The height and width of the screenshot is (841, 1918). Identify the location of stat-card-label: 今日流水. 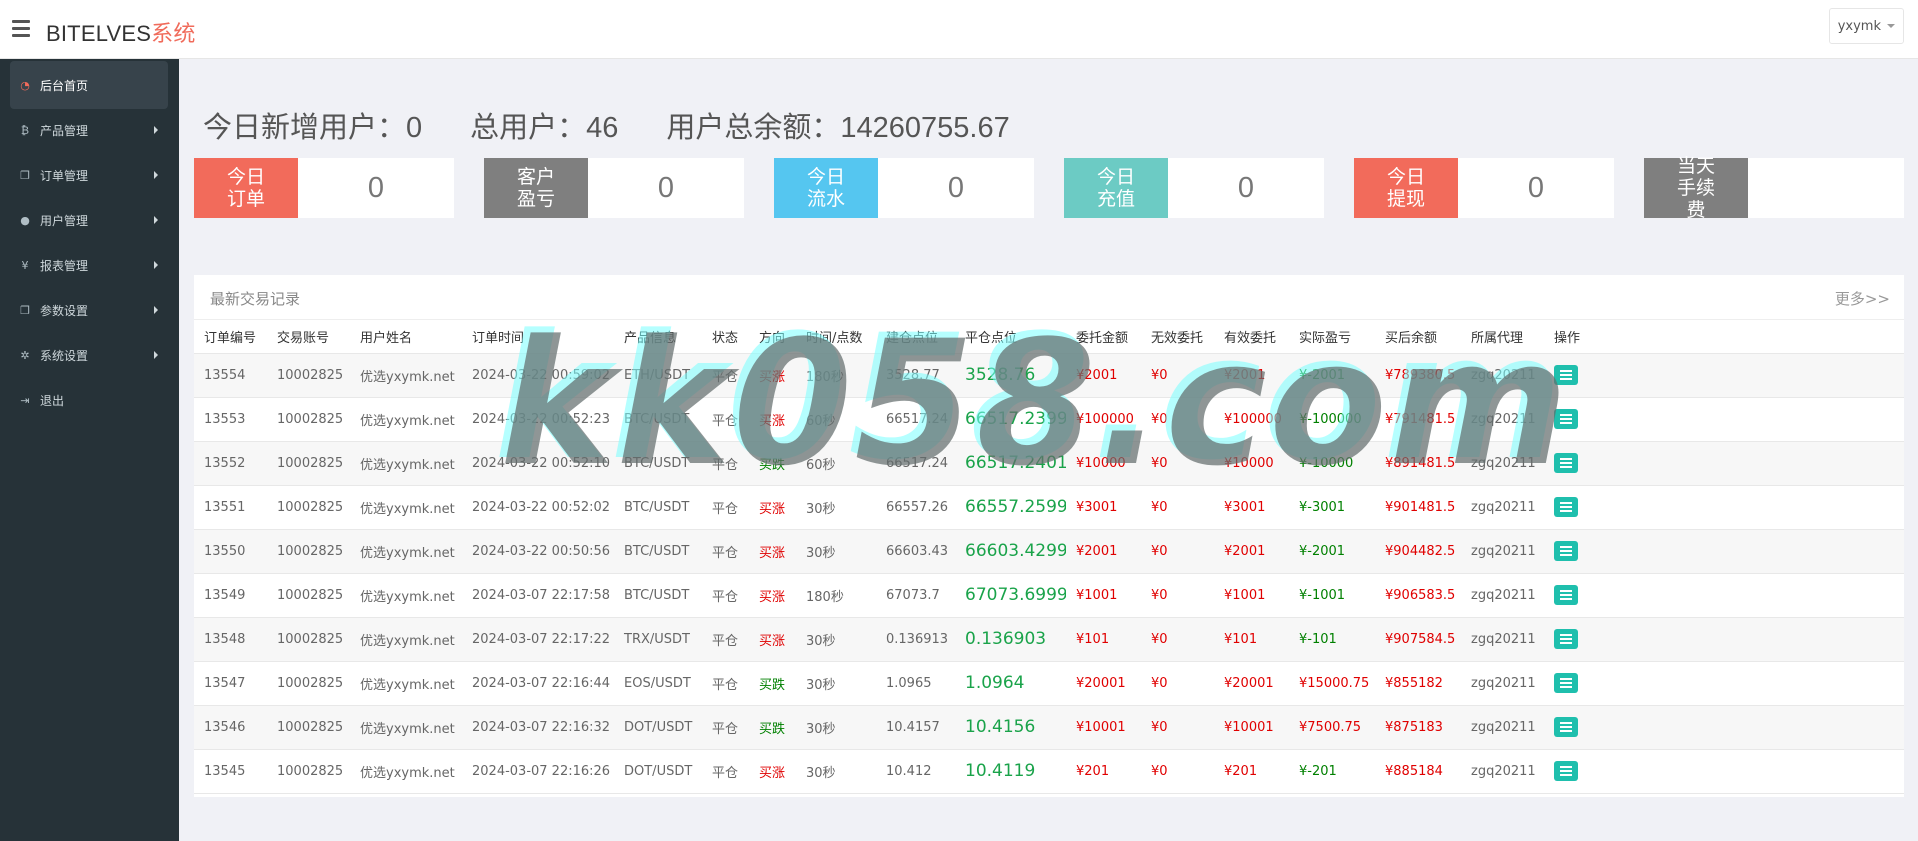
(826, 188).